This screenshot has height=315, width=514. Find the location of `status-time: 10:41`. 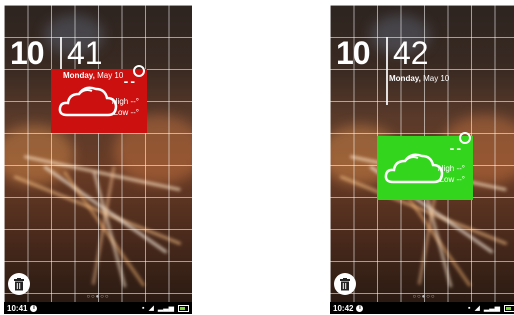

status-time: 10:41 is located at coordinates (17, 308).